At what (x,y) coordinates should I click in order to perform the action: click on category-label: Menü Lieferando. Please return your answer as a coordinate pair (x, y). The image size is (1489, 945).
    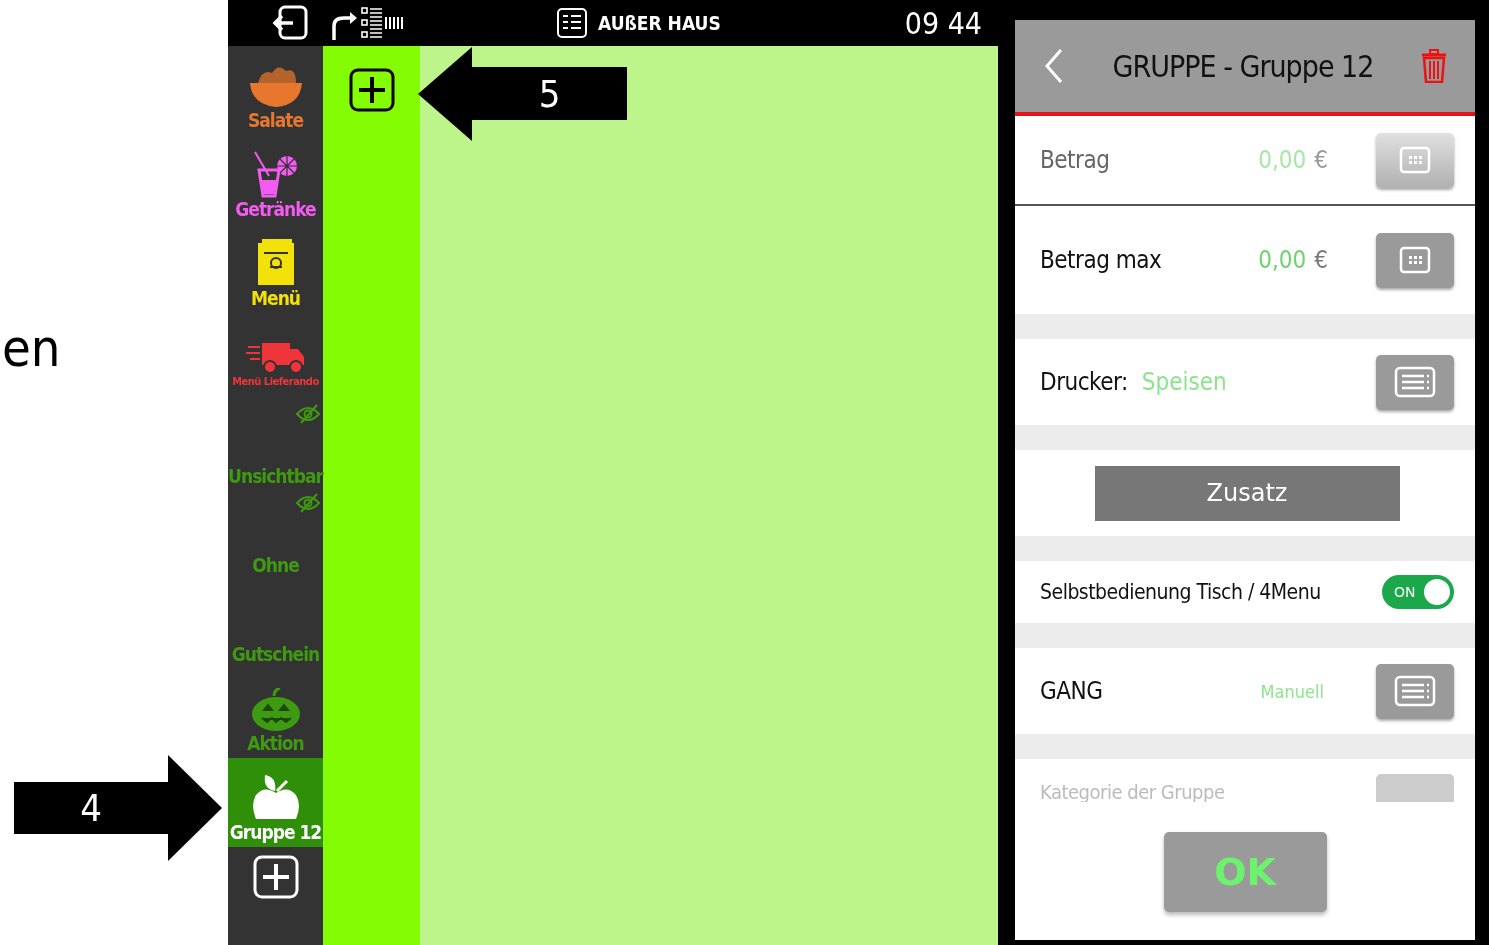
    Looking at the image, I should click on (275, 381).